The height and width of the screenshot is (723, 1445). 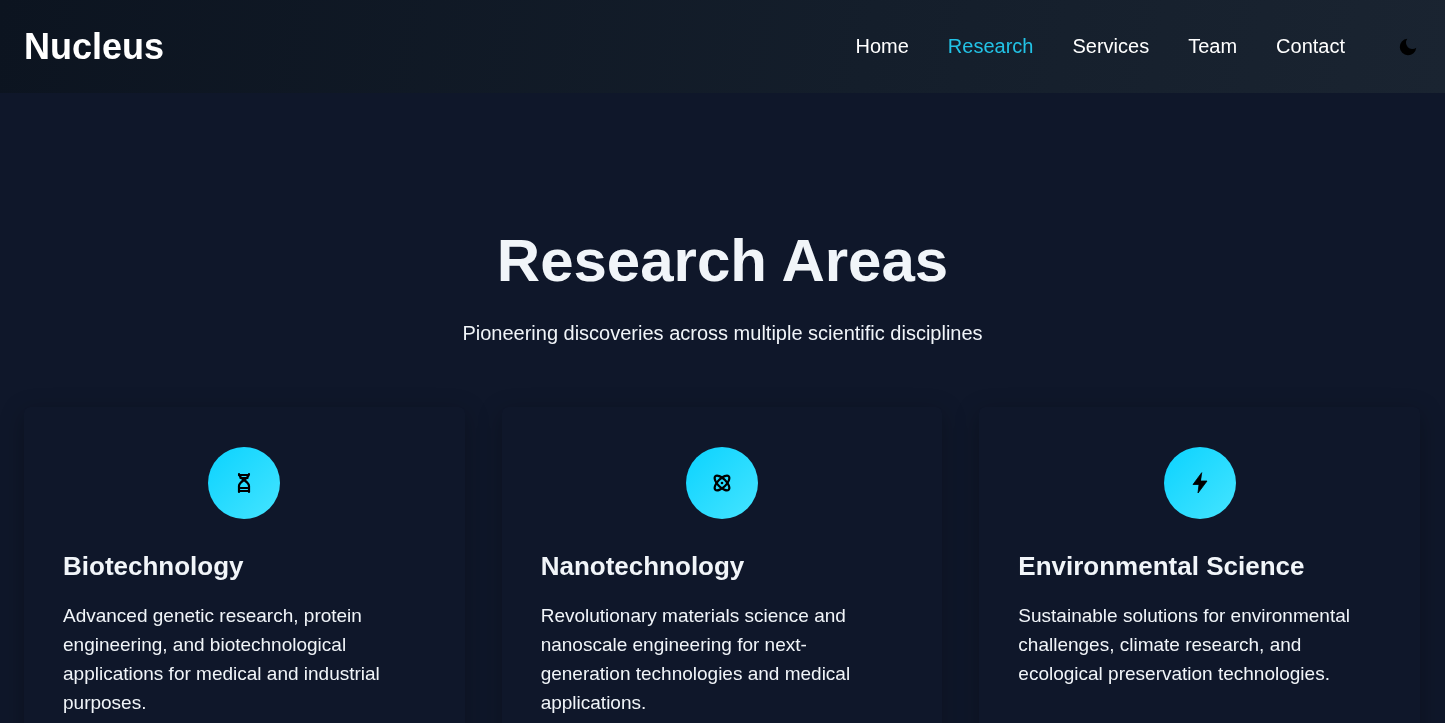 What do you see at coordinates (1162, 566) in the screenshot?
I see `card-title: Environmental Science` at bounding box center [1162, 566].